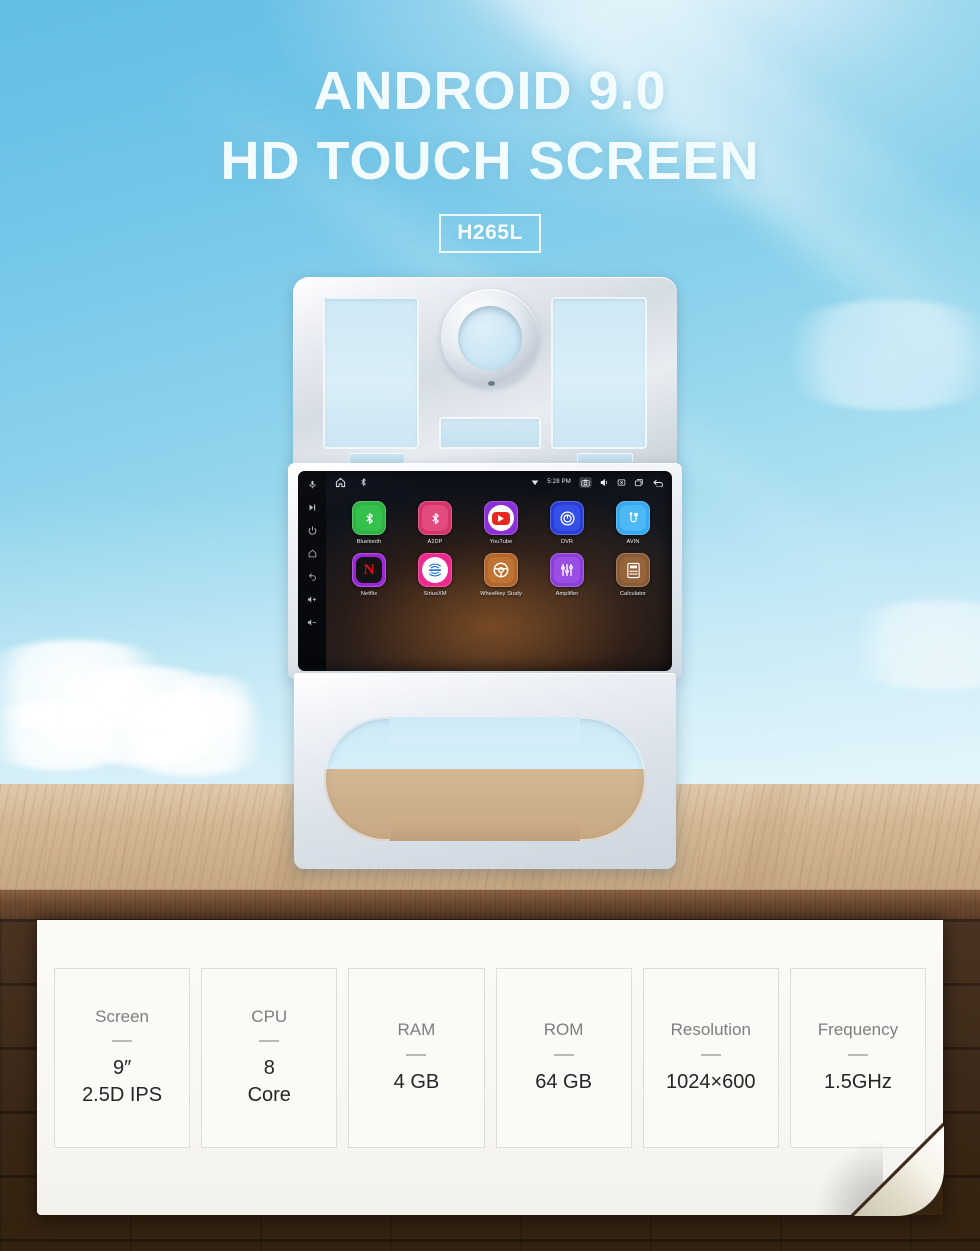  What do you see at coordinates (485, 771) in the screenshot?
I see `dash-bezel-bottom` at bounding box center [485, 771].